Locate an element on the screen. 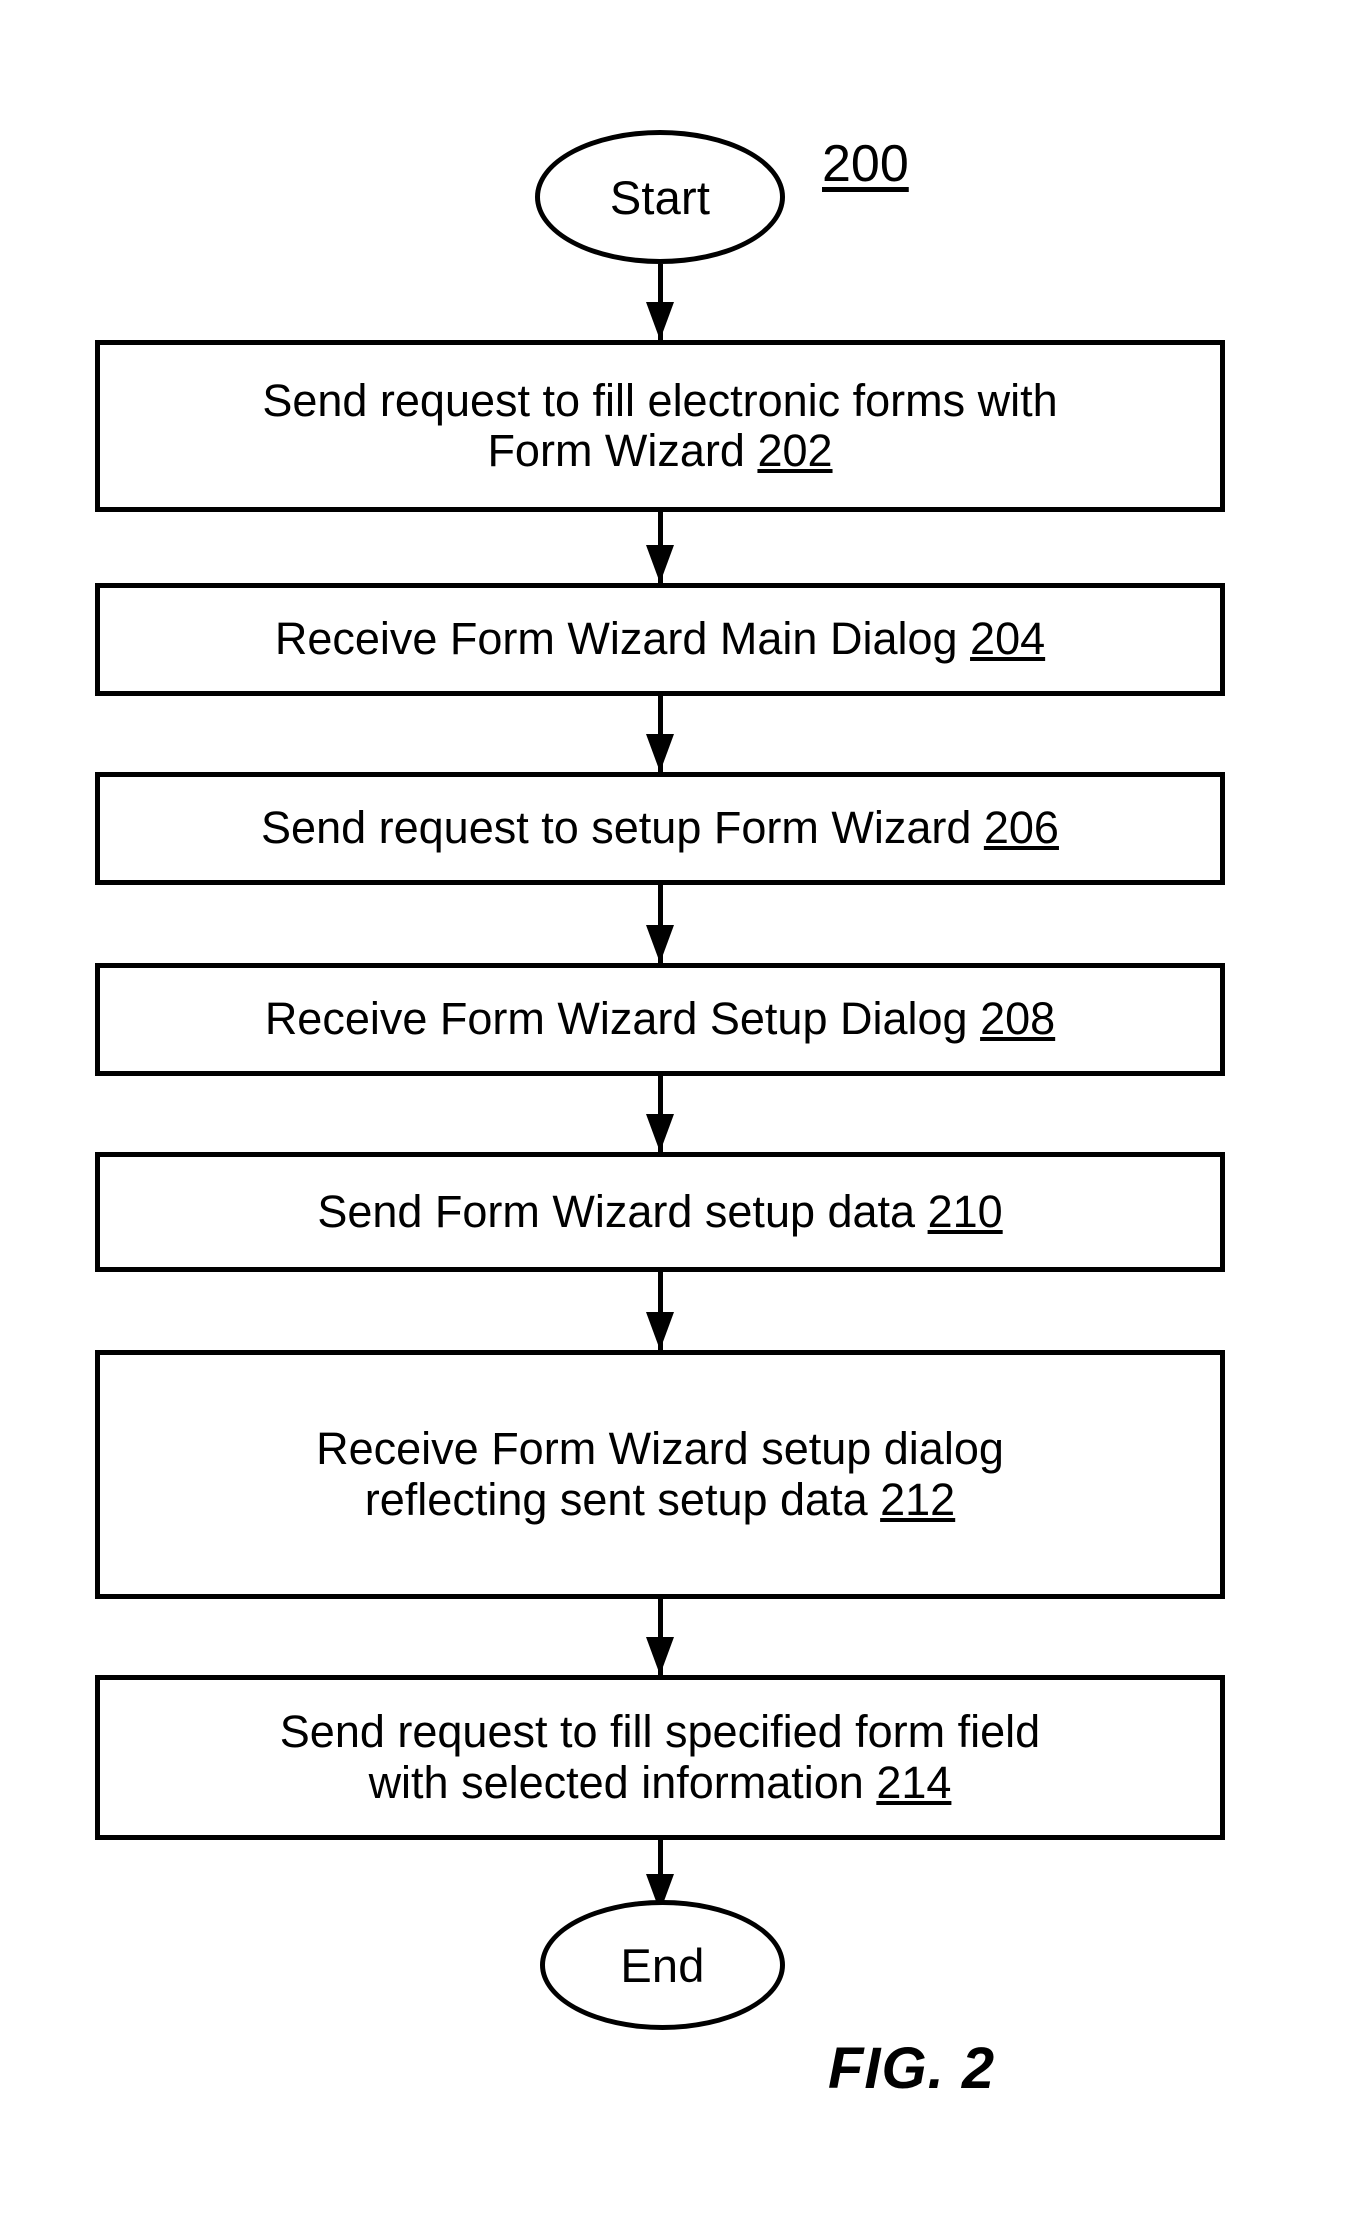  step-214-line2: with selected information is located at coordinates (622, 1782).